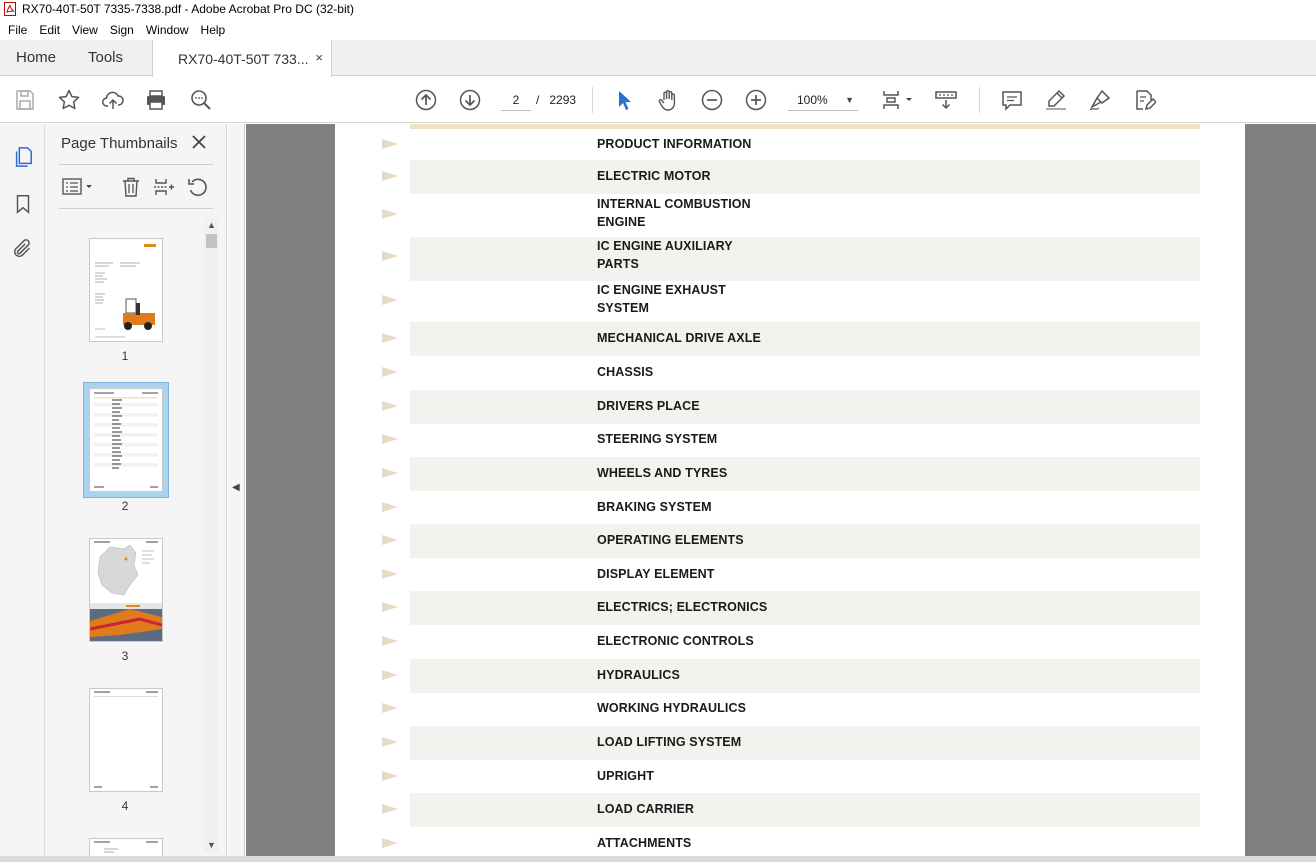  I want to click on panel-collapse-handle: ◀, so click(236, 493).